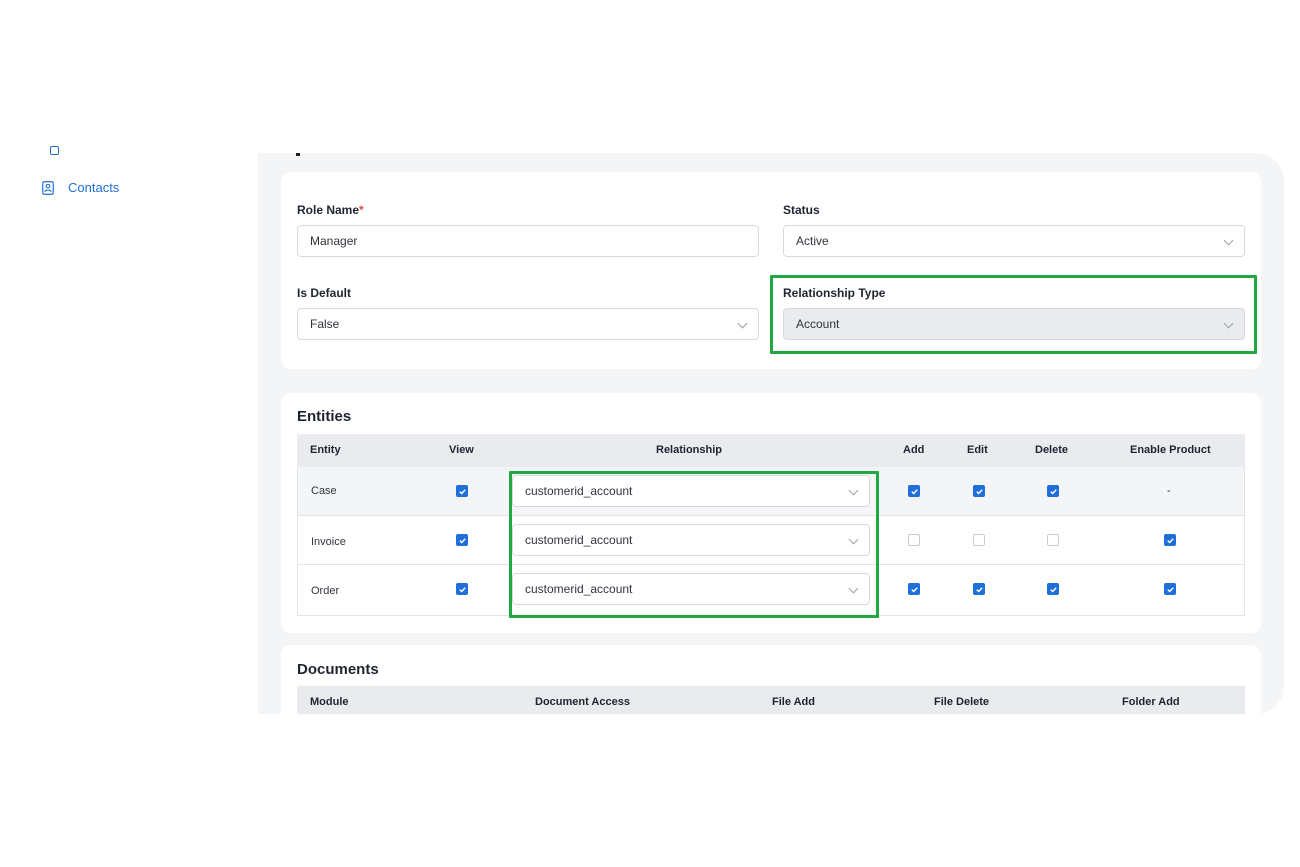 This screenshot has width=1300, height=867. What do you see at coordinates (54, 150) in the screenshot?
I see `document-icon` at bounding box center [54, 150].